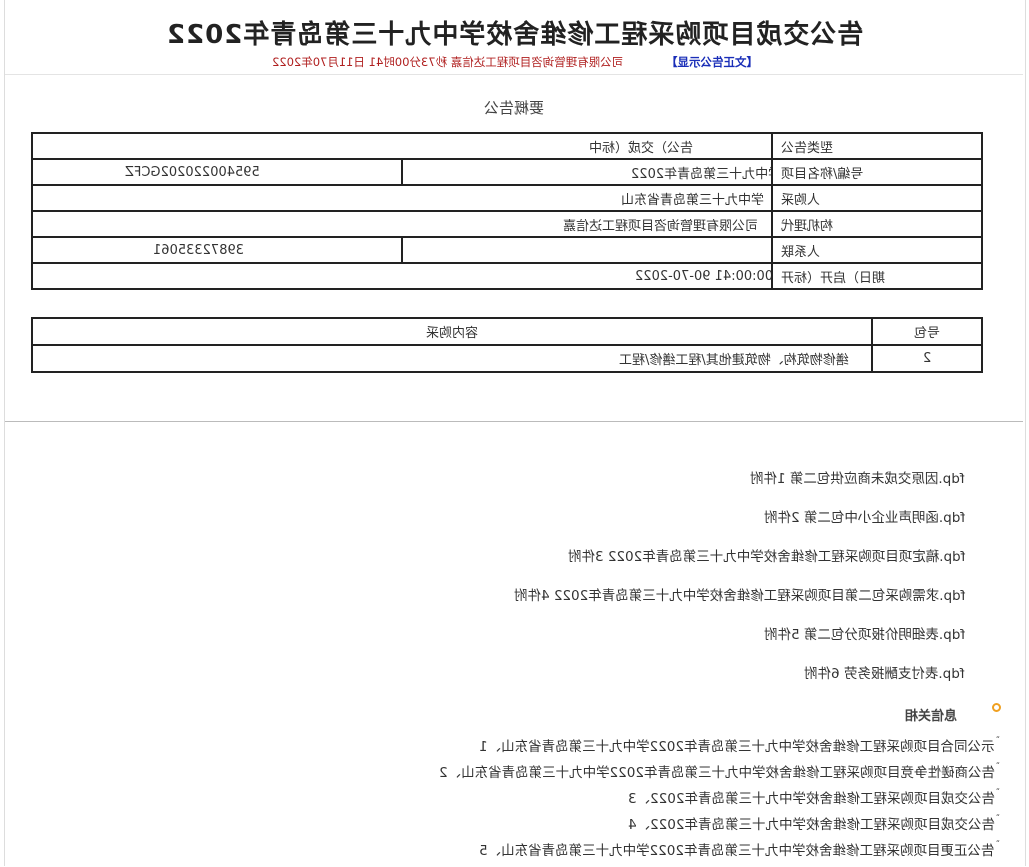 The image size is (1029, 867). Describe the element at coordinates (877, 172) in the screenshot. I see `table-cell-label: 号编/称名目项` at that location.